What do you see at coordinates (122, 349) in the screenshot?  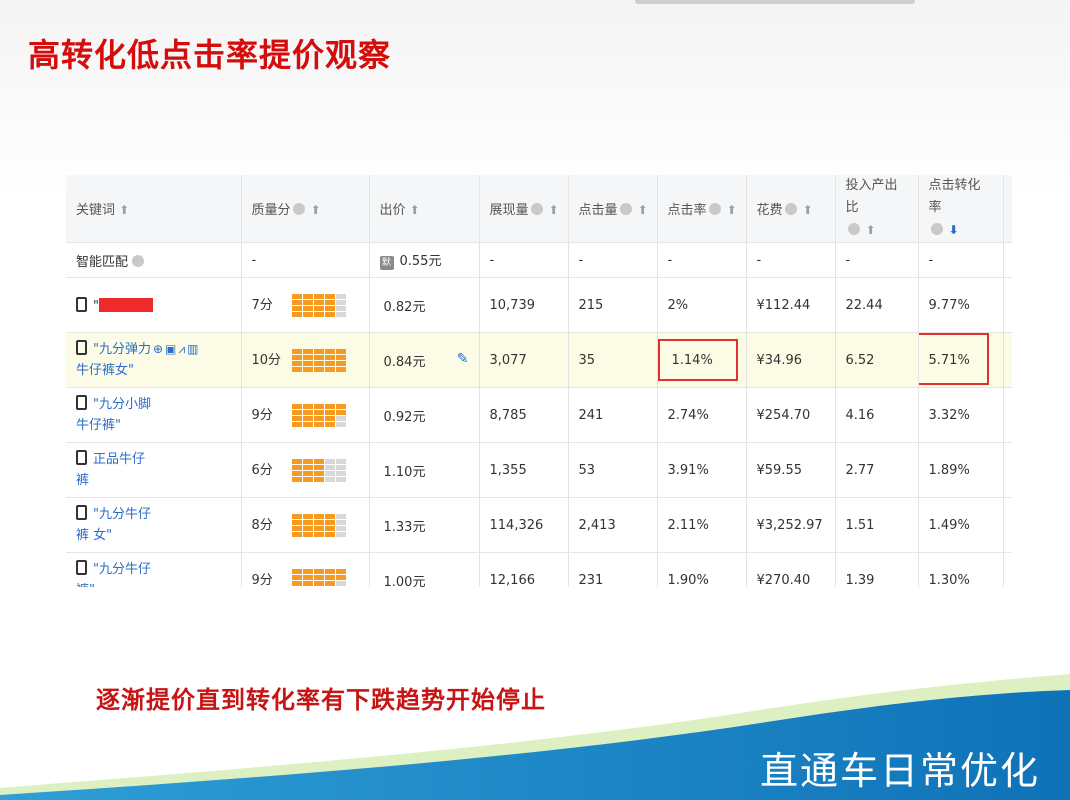 I see `keyword-text: "九分弹力` at bounding box center [122, 349].